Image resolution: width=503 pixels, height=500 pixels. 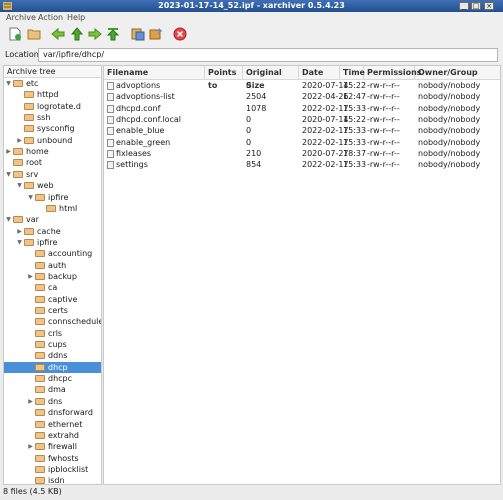 What do you see at coordinates (52, 458) in the screenshot?
I see `tree-item: fwhosts` at bounding box center [52, 458].